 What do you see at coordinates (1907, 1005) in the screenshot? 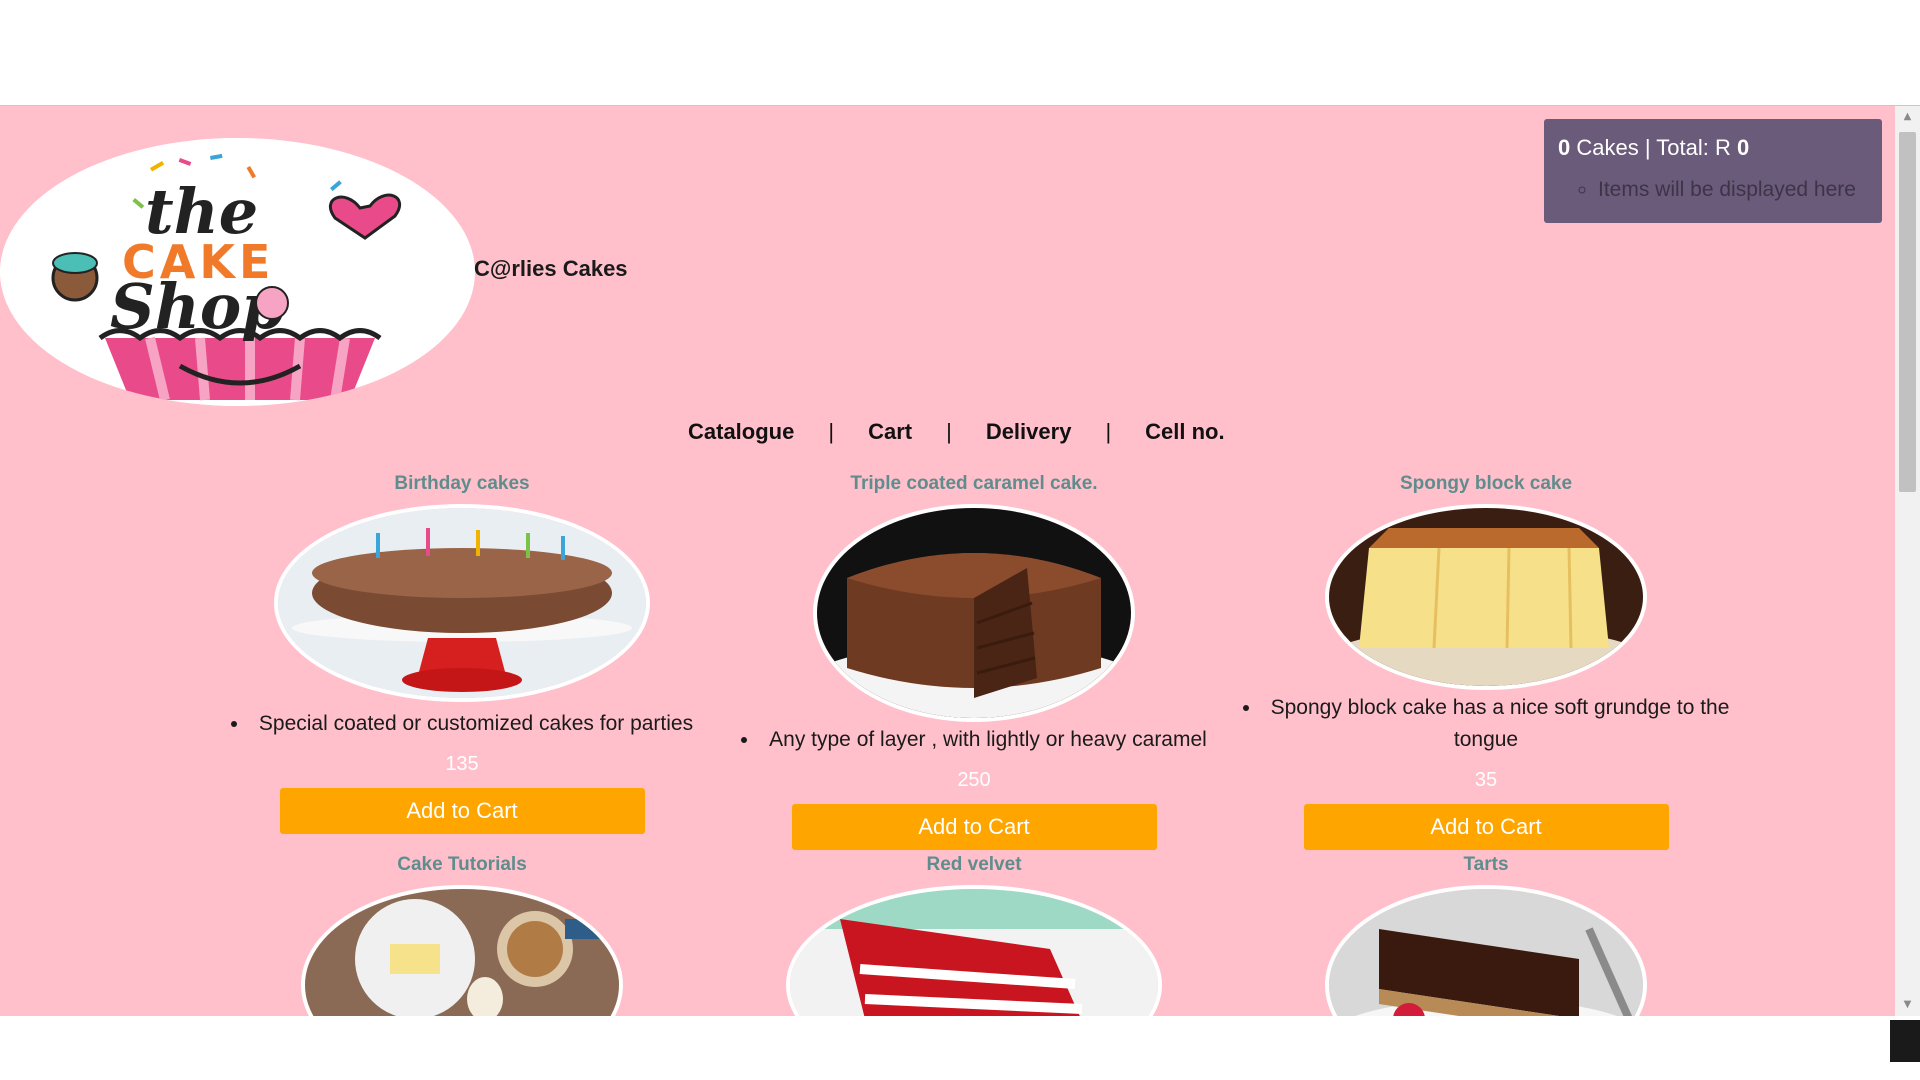
I see `scroll-down-arrow-icon: ▼` at bounding box center [1907, 1005].